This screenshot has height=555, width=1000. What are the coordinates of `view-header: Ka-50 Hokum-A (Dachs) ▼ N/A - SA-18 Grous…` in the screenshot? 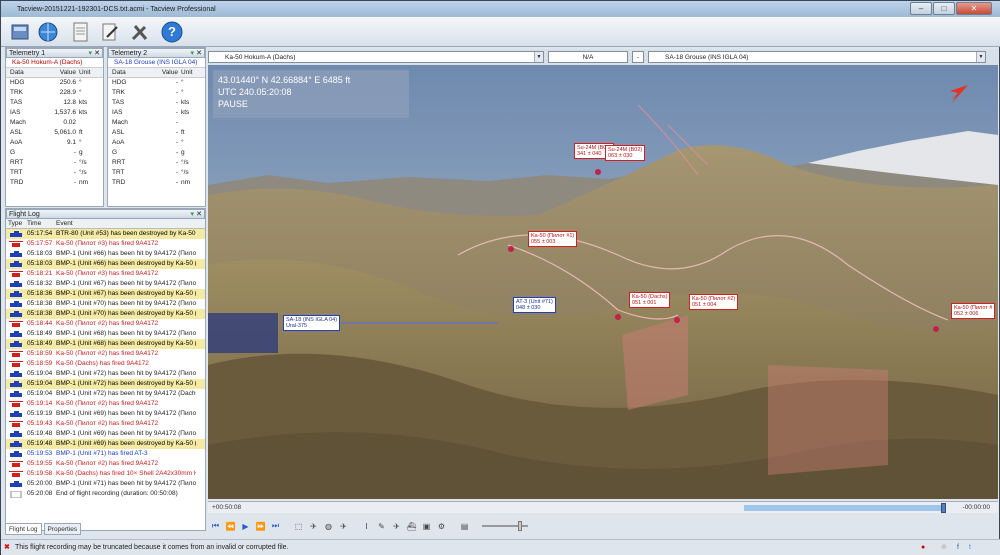 It's located at (603, 57).